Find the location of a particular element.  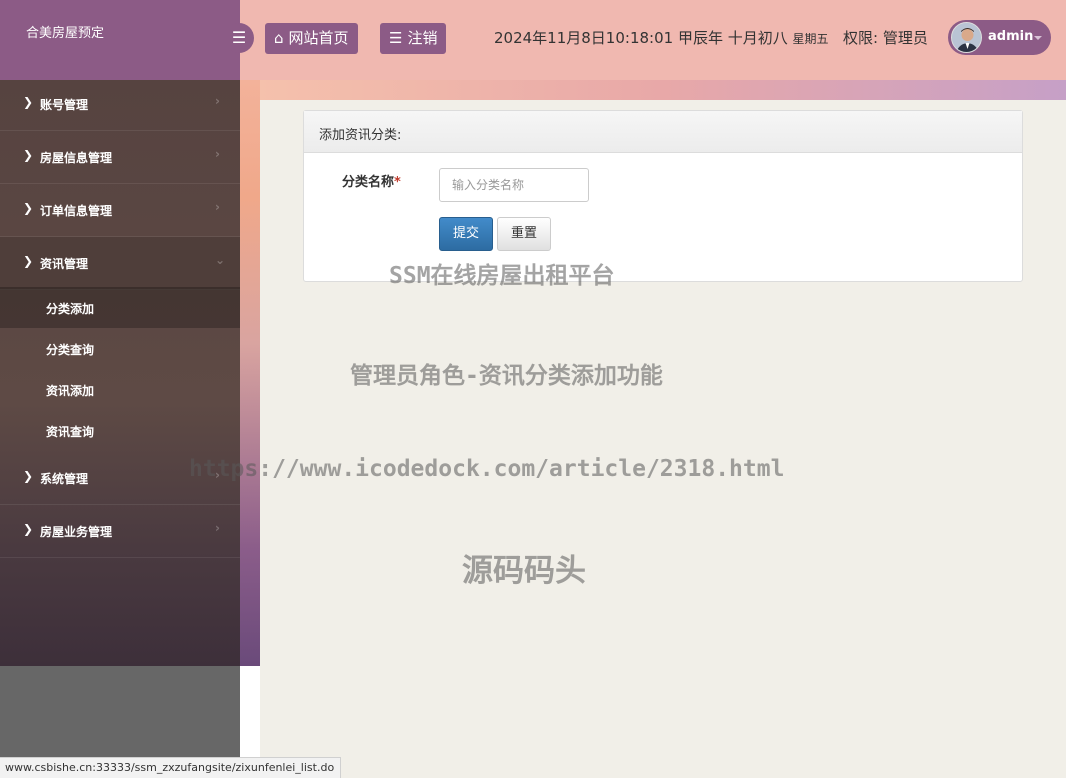

sidebar-subitem-news-query: 资讯查询 is located at coordinates (120, 430).